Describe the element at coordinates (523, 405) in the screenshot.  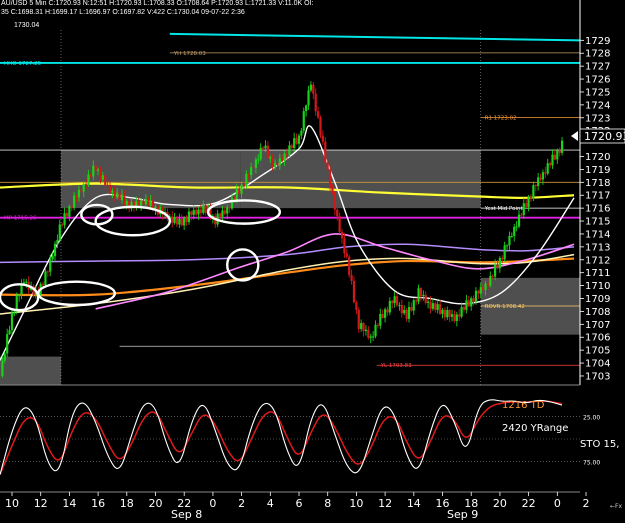
I see `td-label: 1216 TD` at that location.